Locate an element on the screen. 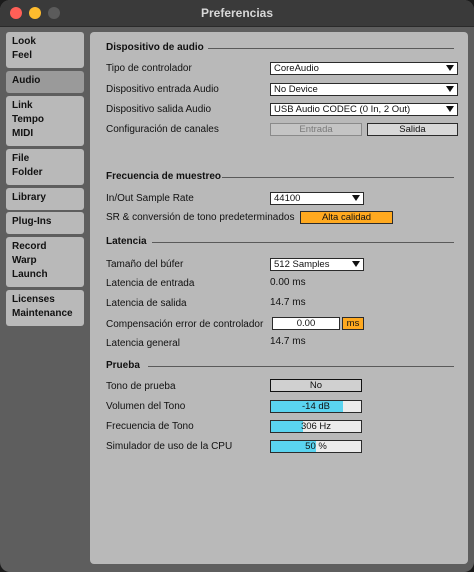 The width and height of the screenshot is (474, 572). sidebar-item-warp: Warp is located at coordinates (45, 261).